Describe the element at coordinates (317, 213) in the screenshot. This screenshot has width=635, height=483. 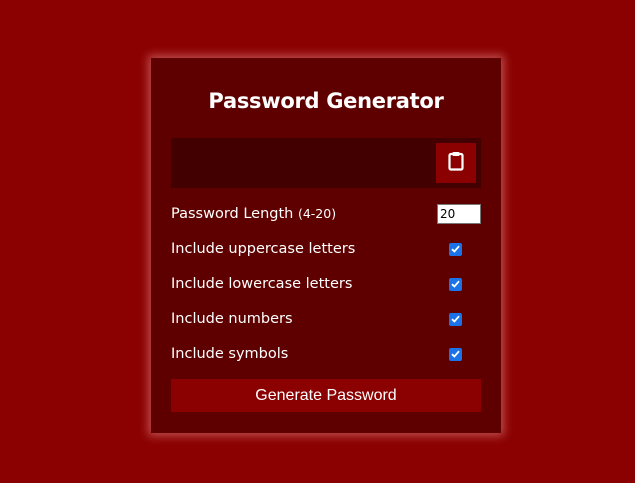
I see `password-length-hint: (4-20)` at that location.